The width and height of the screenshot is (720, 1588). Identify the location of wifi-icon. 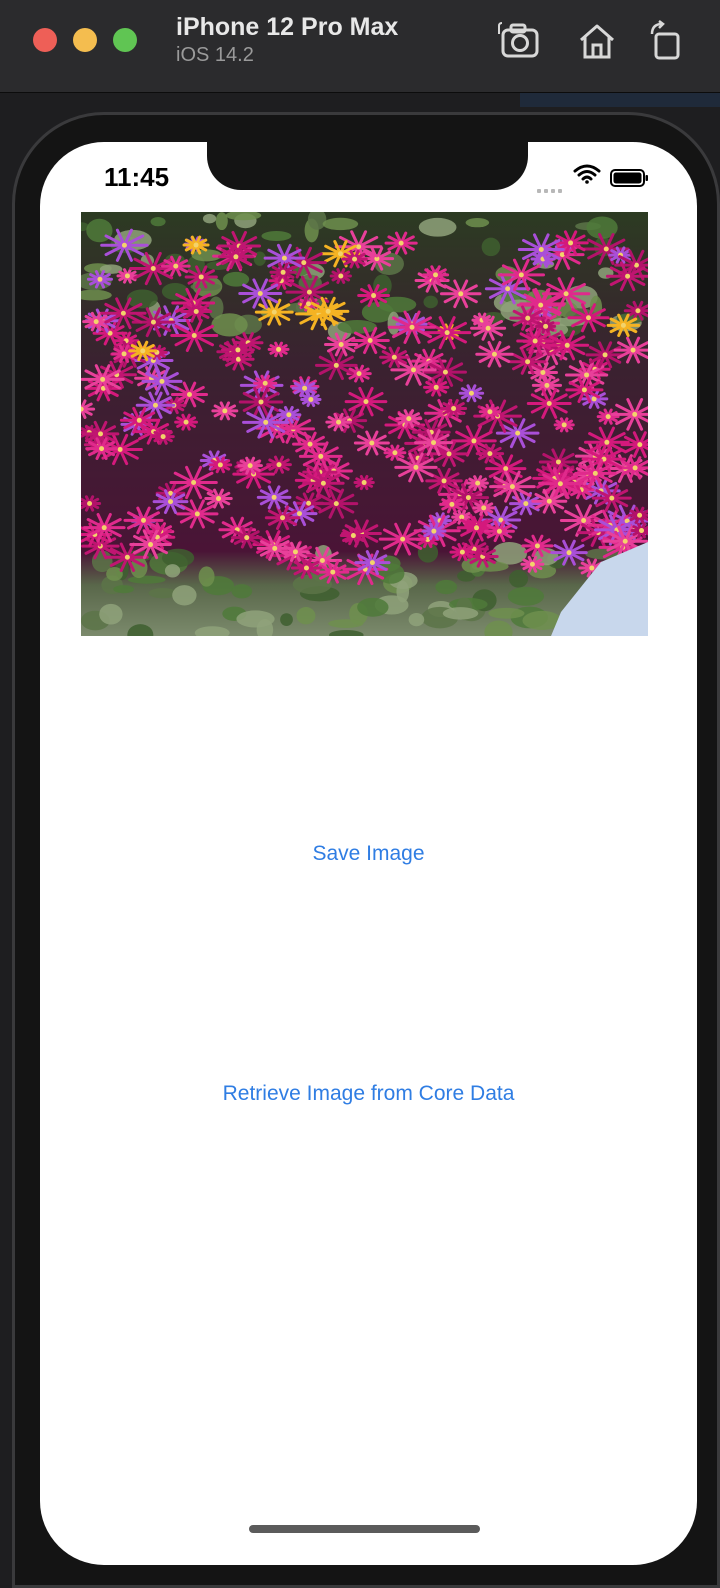
(587, 176).